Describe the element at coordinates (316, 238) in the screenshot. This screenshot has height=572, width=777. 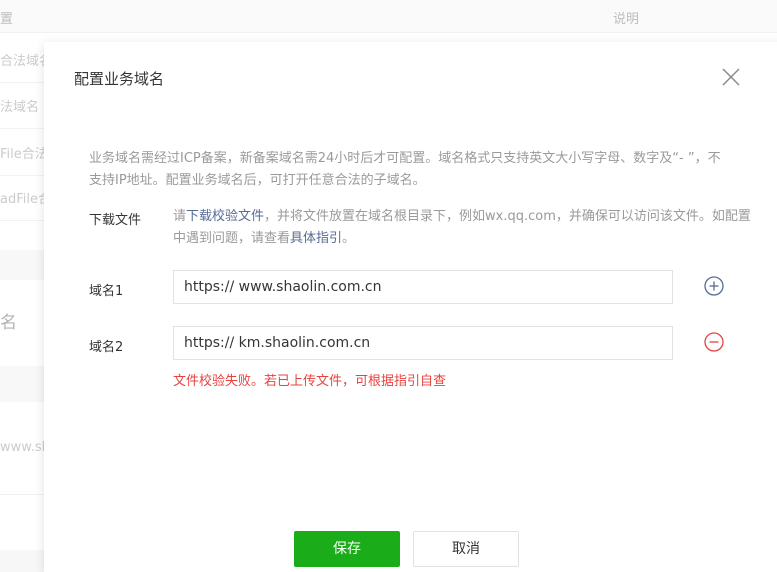
I see `guide-link: 具体指引` at that location.